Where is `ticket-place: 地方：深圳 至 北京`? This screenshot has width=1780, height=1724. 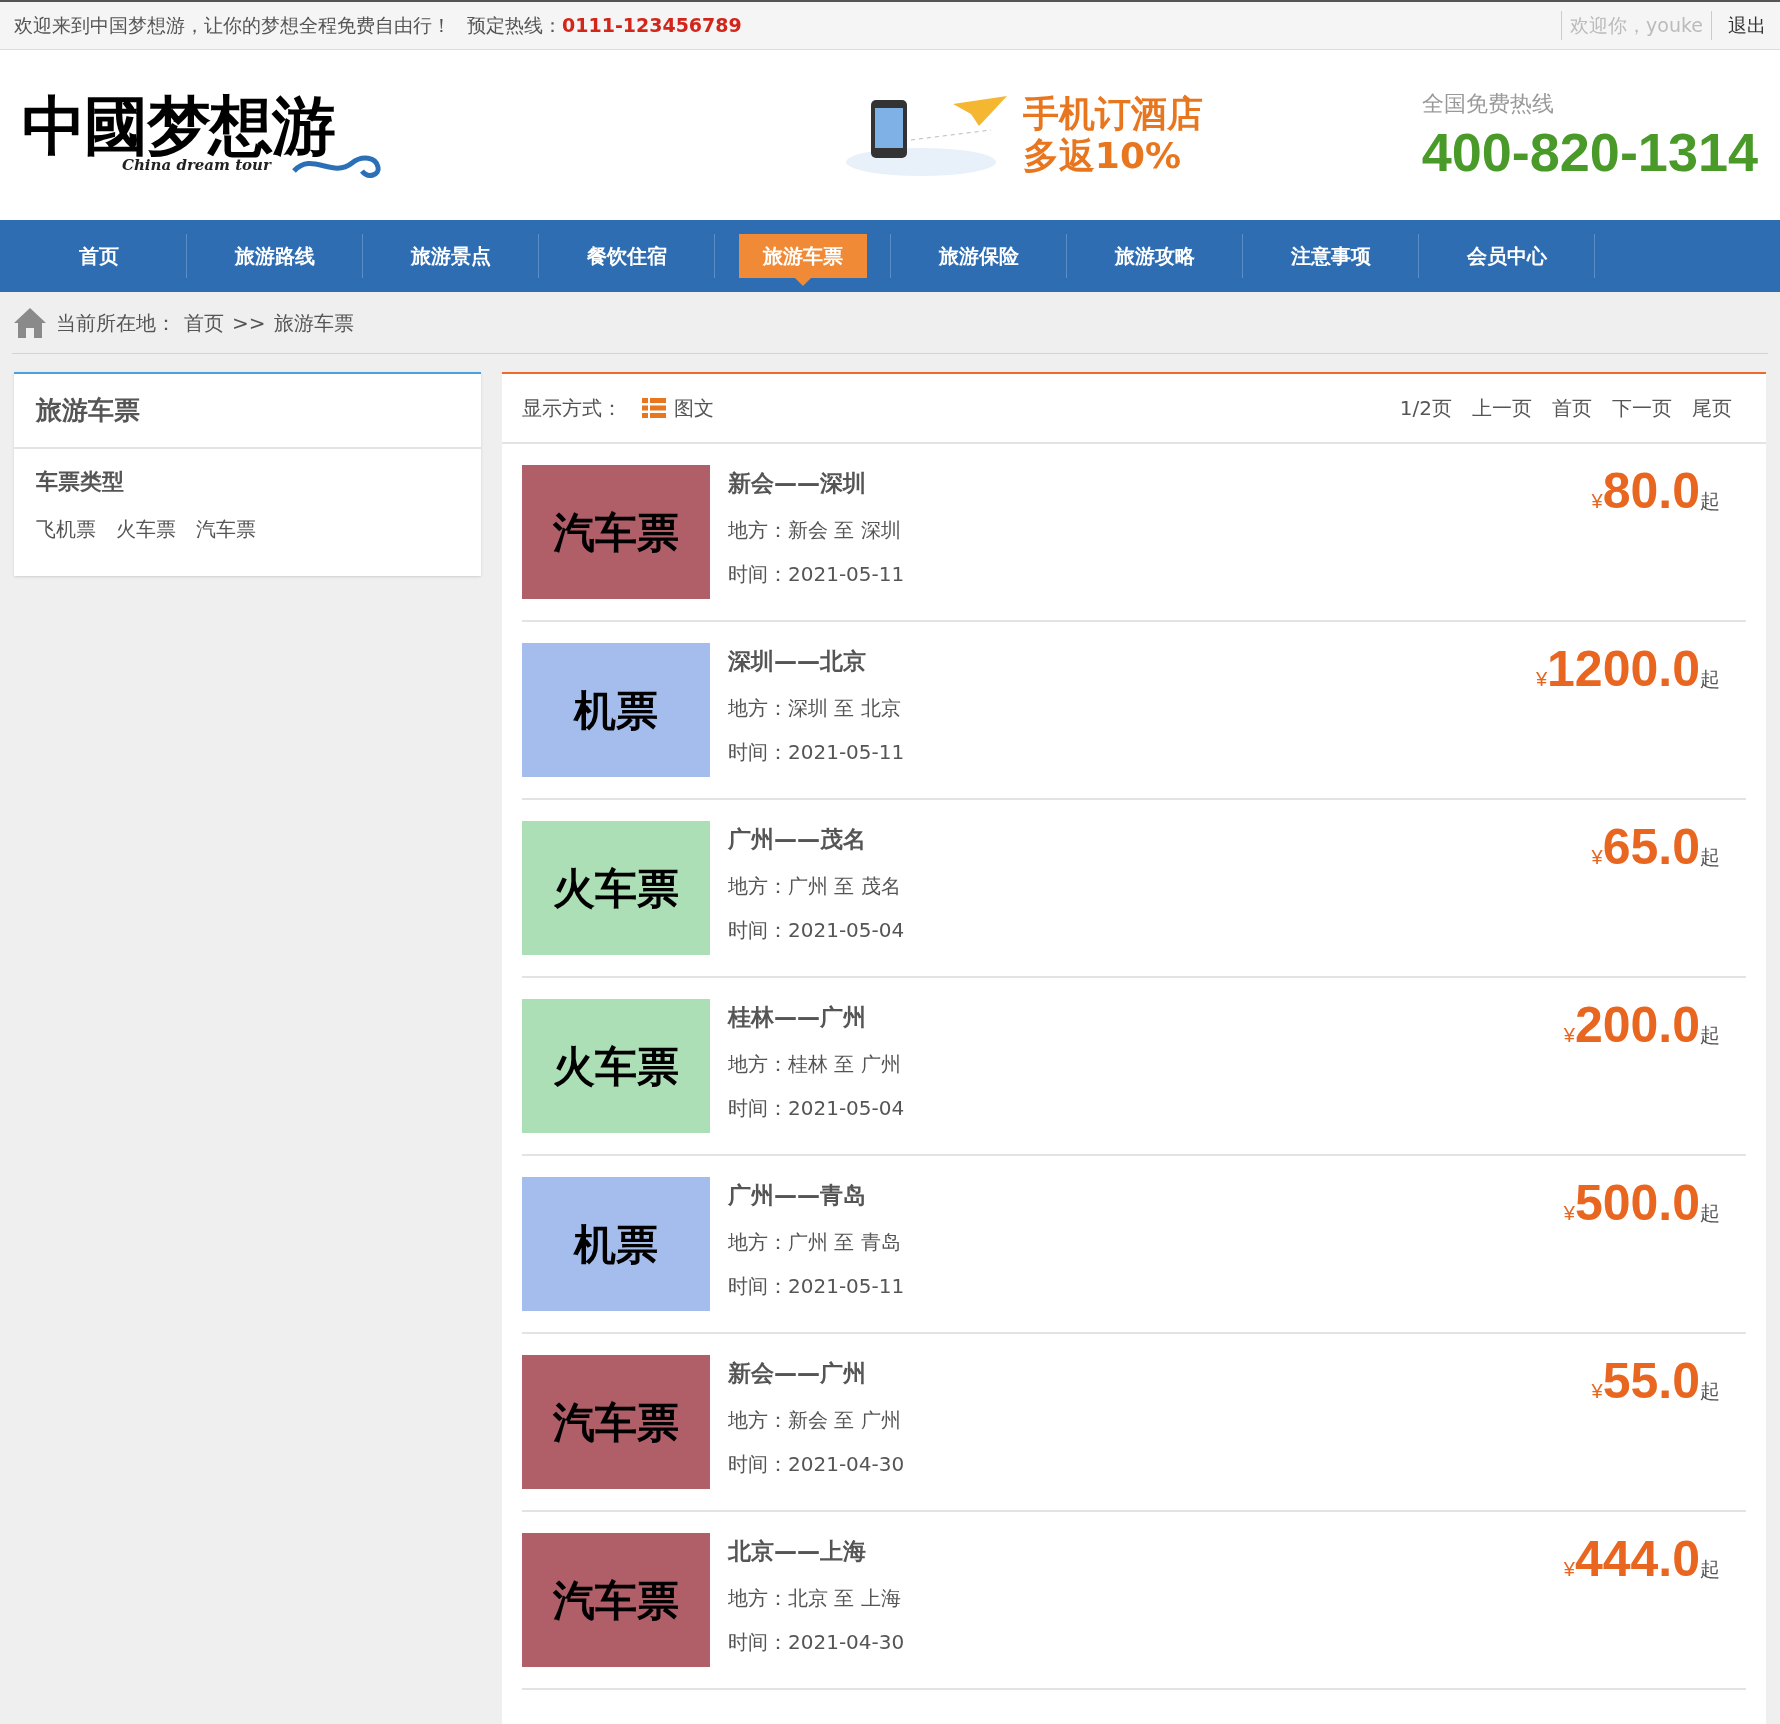 ticket-place: 地方：深圳 至 北京 is located at coordinates (815, 708).